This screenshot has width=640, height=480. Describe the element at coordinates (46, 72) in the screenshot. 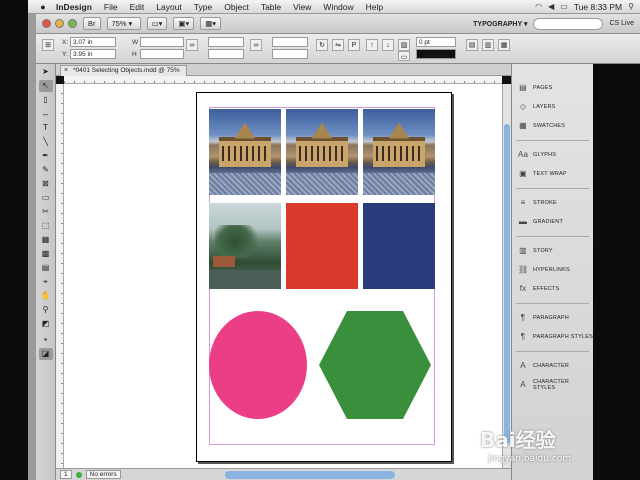

I see `selection-tool-icon: ➤` at that location.